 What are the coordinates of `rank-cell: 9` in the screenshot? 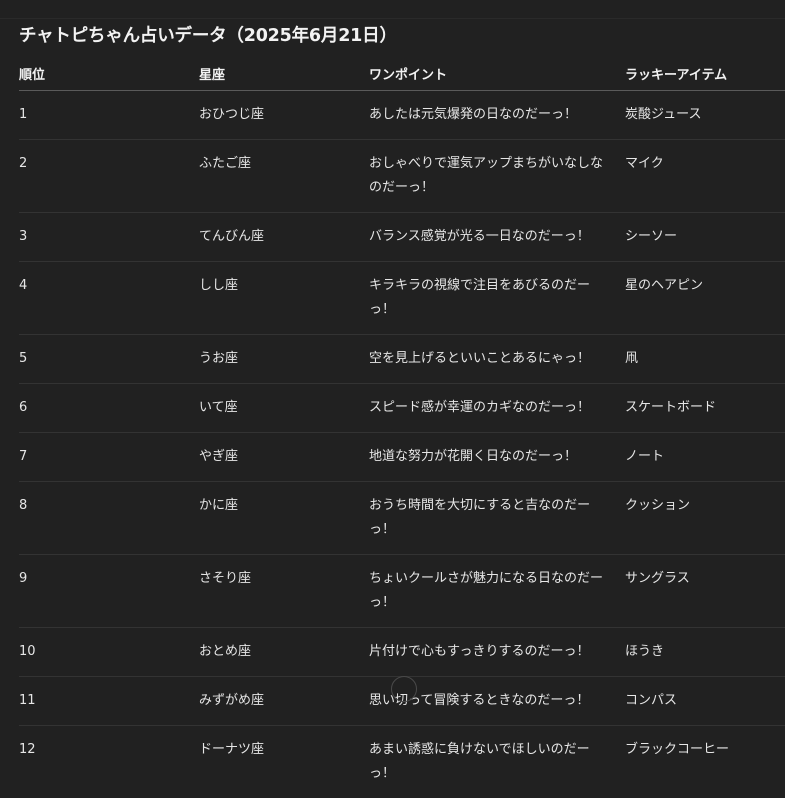 It's located at (109, 591).